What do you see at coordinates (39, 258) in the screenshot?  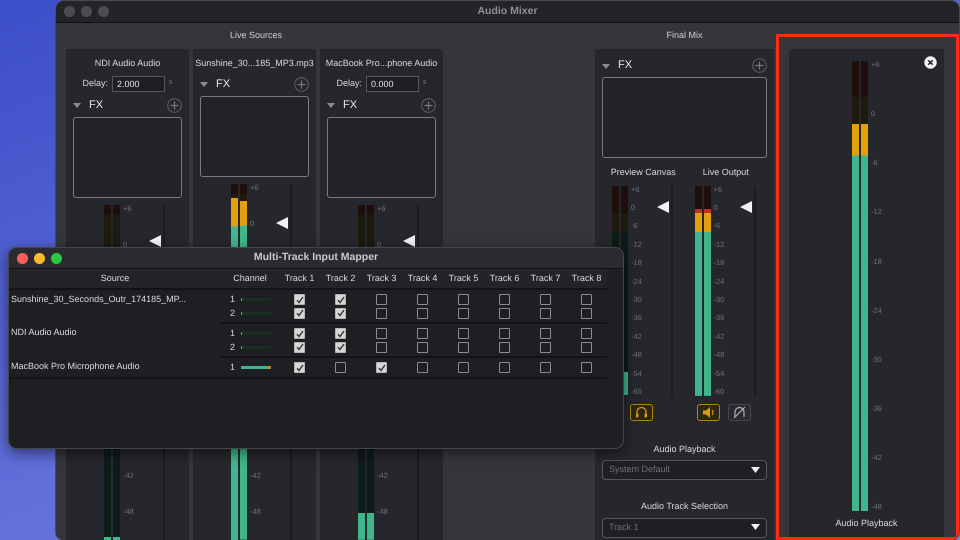 I see `minimize-button` at bounding box center [39, 258].